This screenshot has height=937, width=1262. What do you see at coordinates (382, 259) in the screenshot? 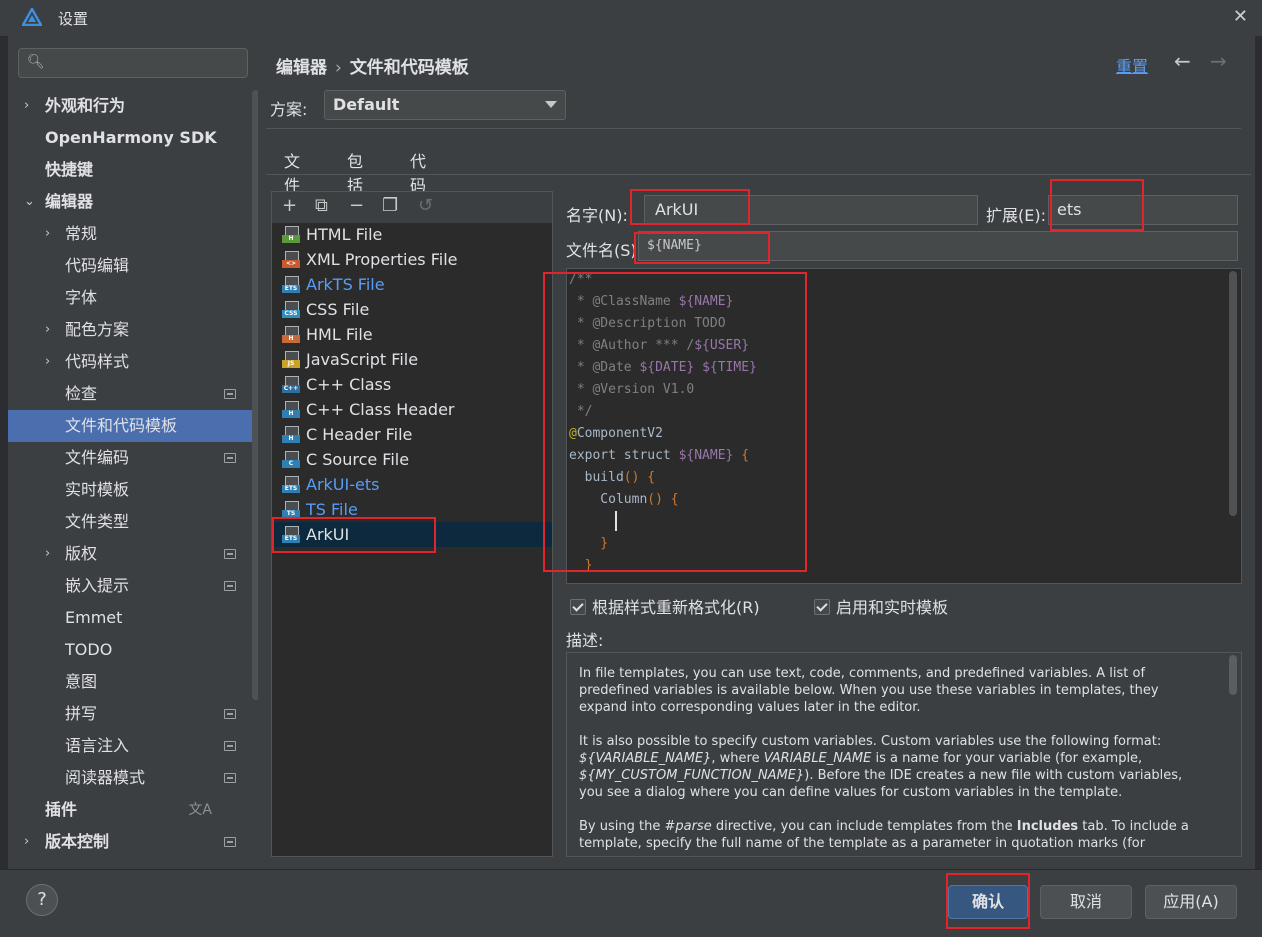
I see `template-name: XML Properties File` at bounding box center [382, 259].